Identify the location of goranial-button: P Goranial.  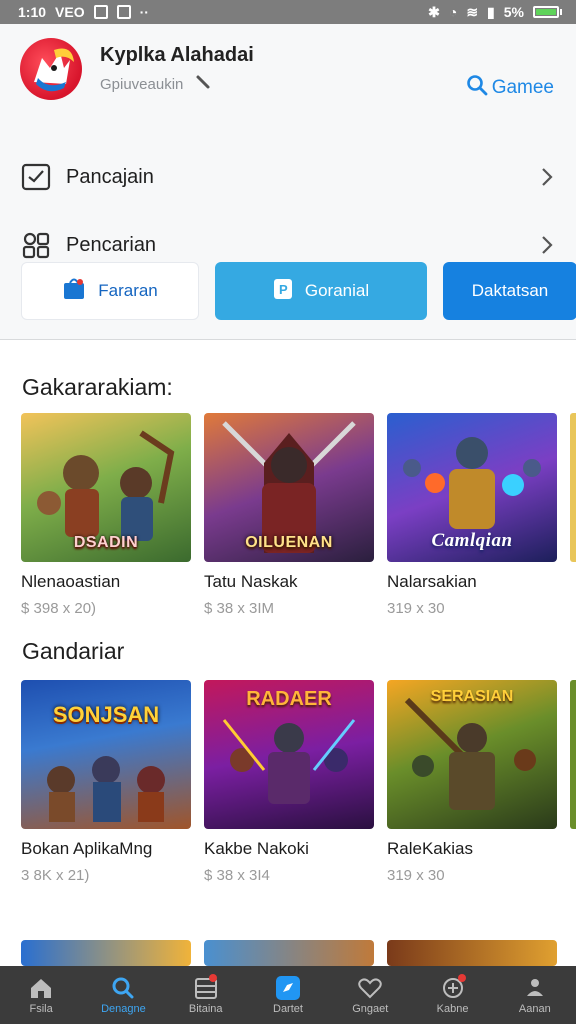
(321, 291).